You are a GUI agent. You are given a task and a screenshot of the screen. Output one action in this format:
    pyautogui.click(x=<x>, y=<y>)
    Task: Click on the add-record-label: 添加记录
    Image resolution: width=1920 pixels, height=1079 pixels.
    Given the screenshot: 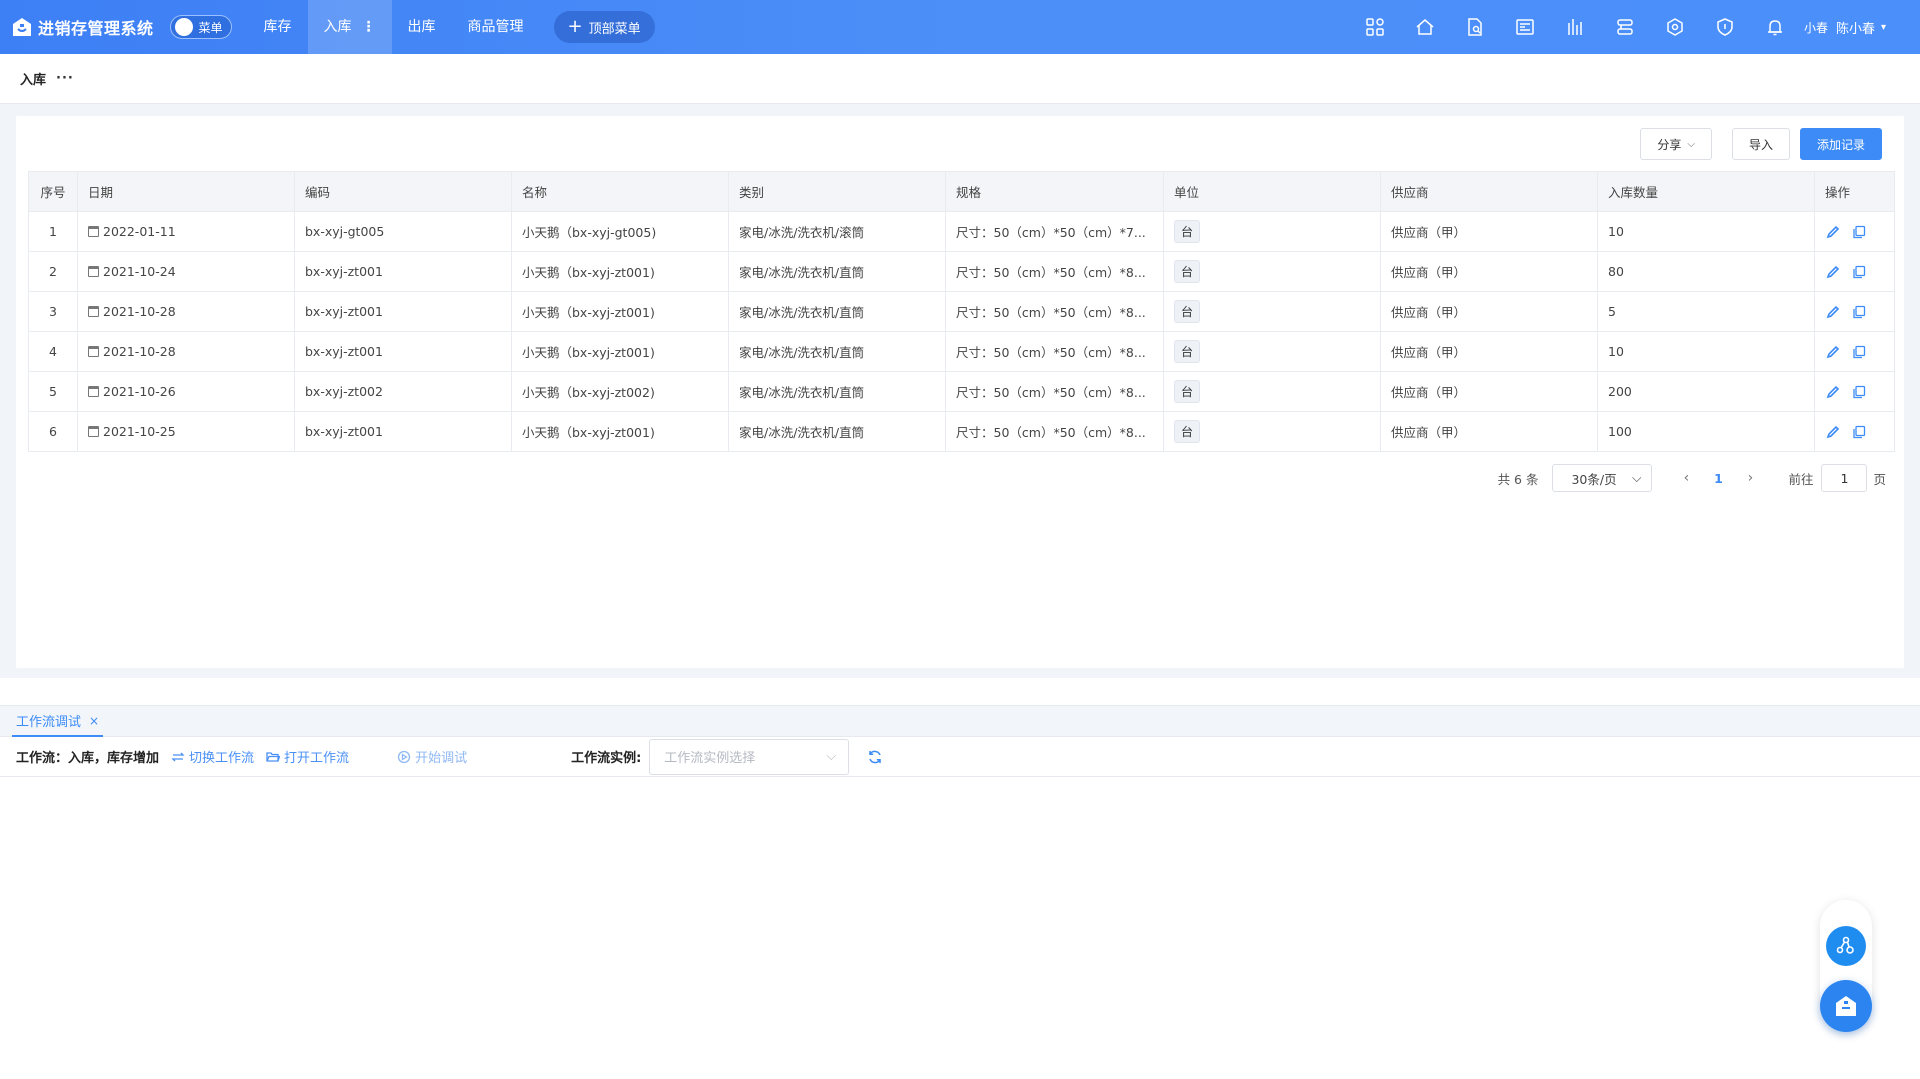 What is the action you would take?
    pyautogui.click(x=1840, y=144)
    